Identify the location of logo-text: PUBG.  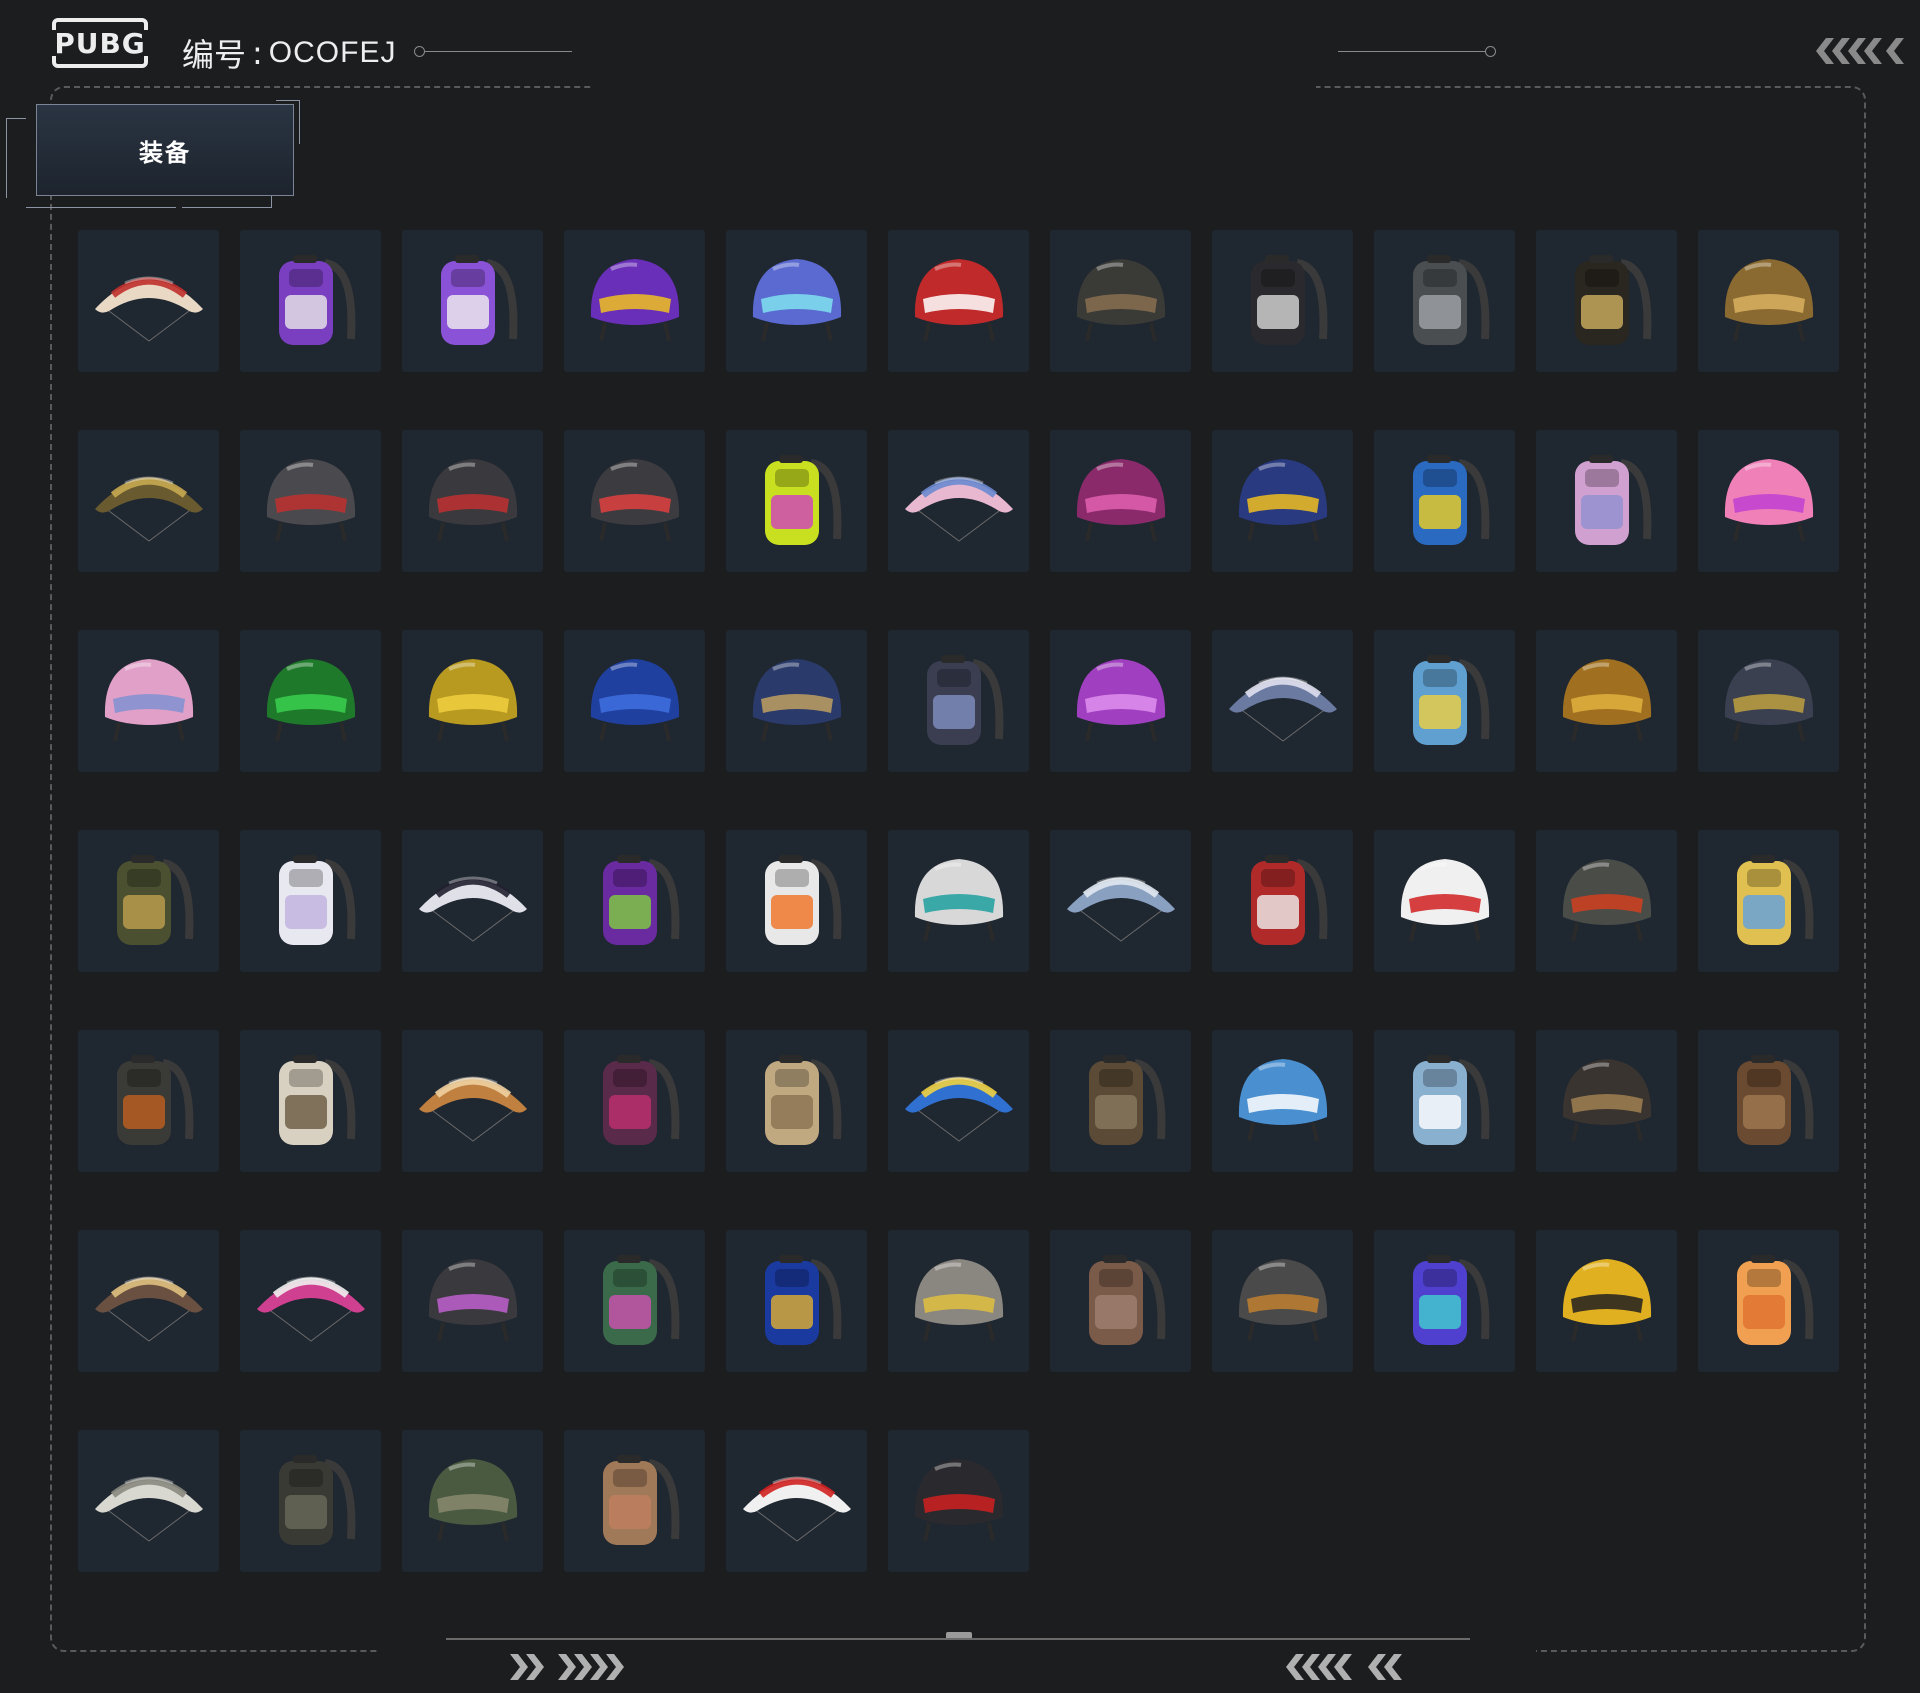
(100, 43).